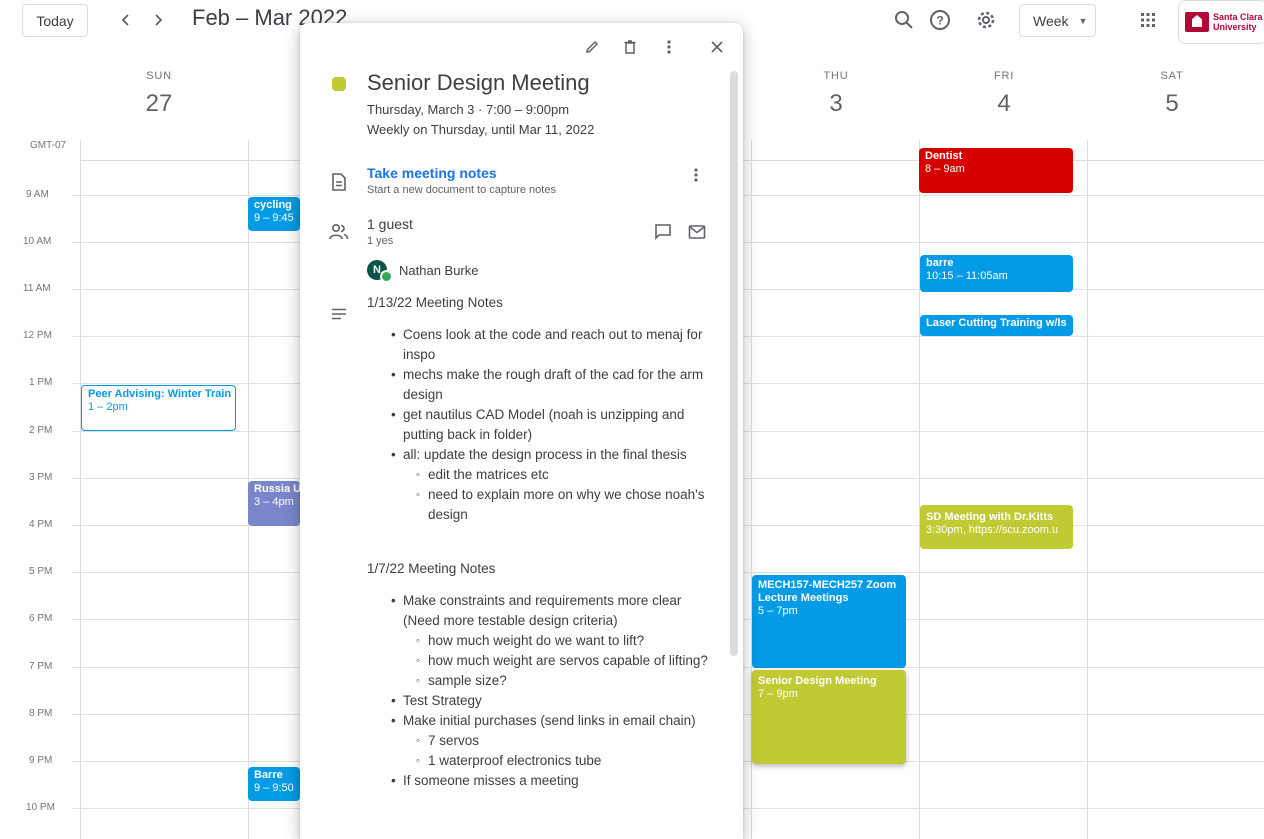  What do you see at coordinates (554, 701) in the screenshot?
I see `list-item: Test Strategy` at bounding box center [554, 701].